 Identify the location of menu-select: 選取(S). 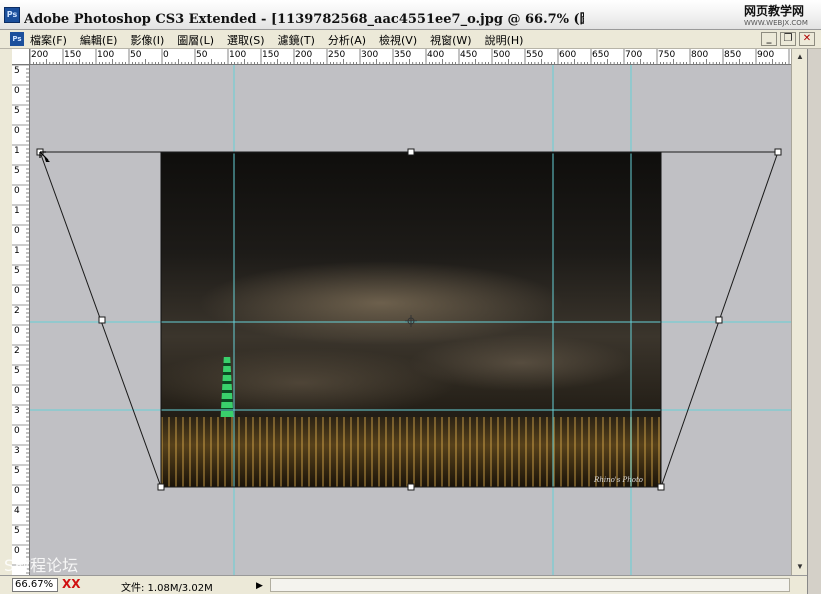
(246, 40).